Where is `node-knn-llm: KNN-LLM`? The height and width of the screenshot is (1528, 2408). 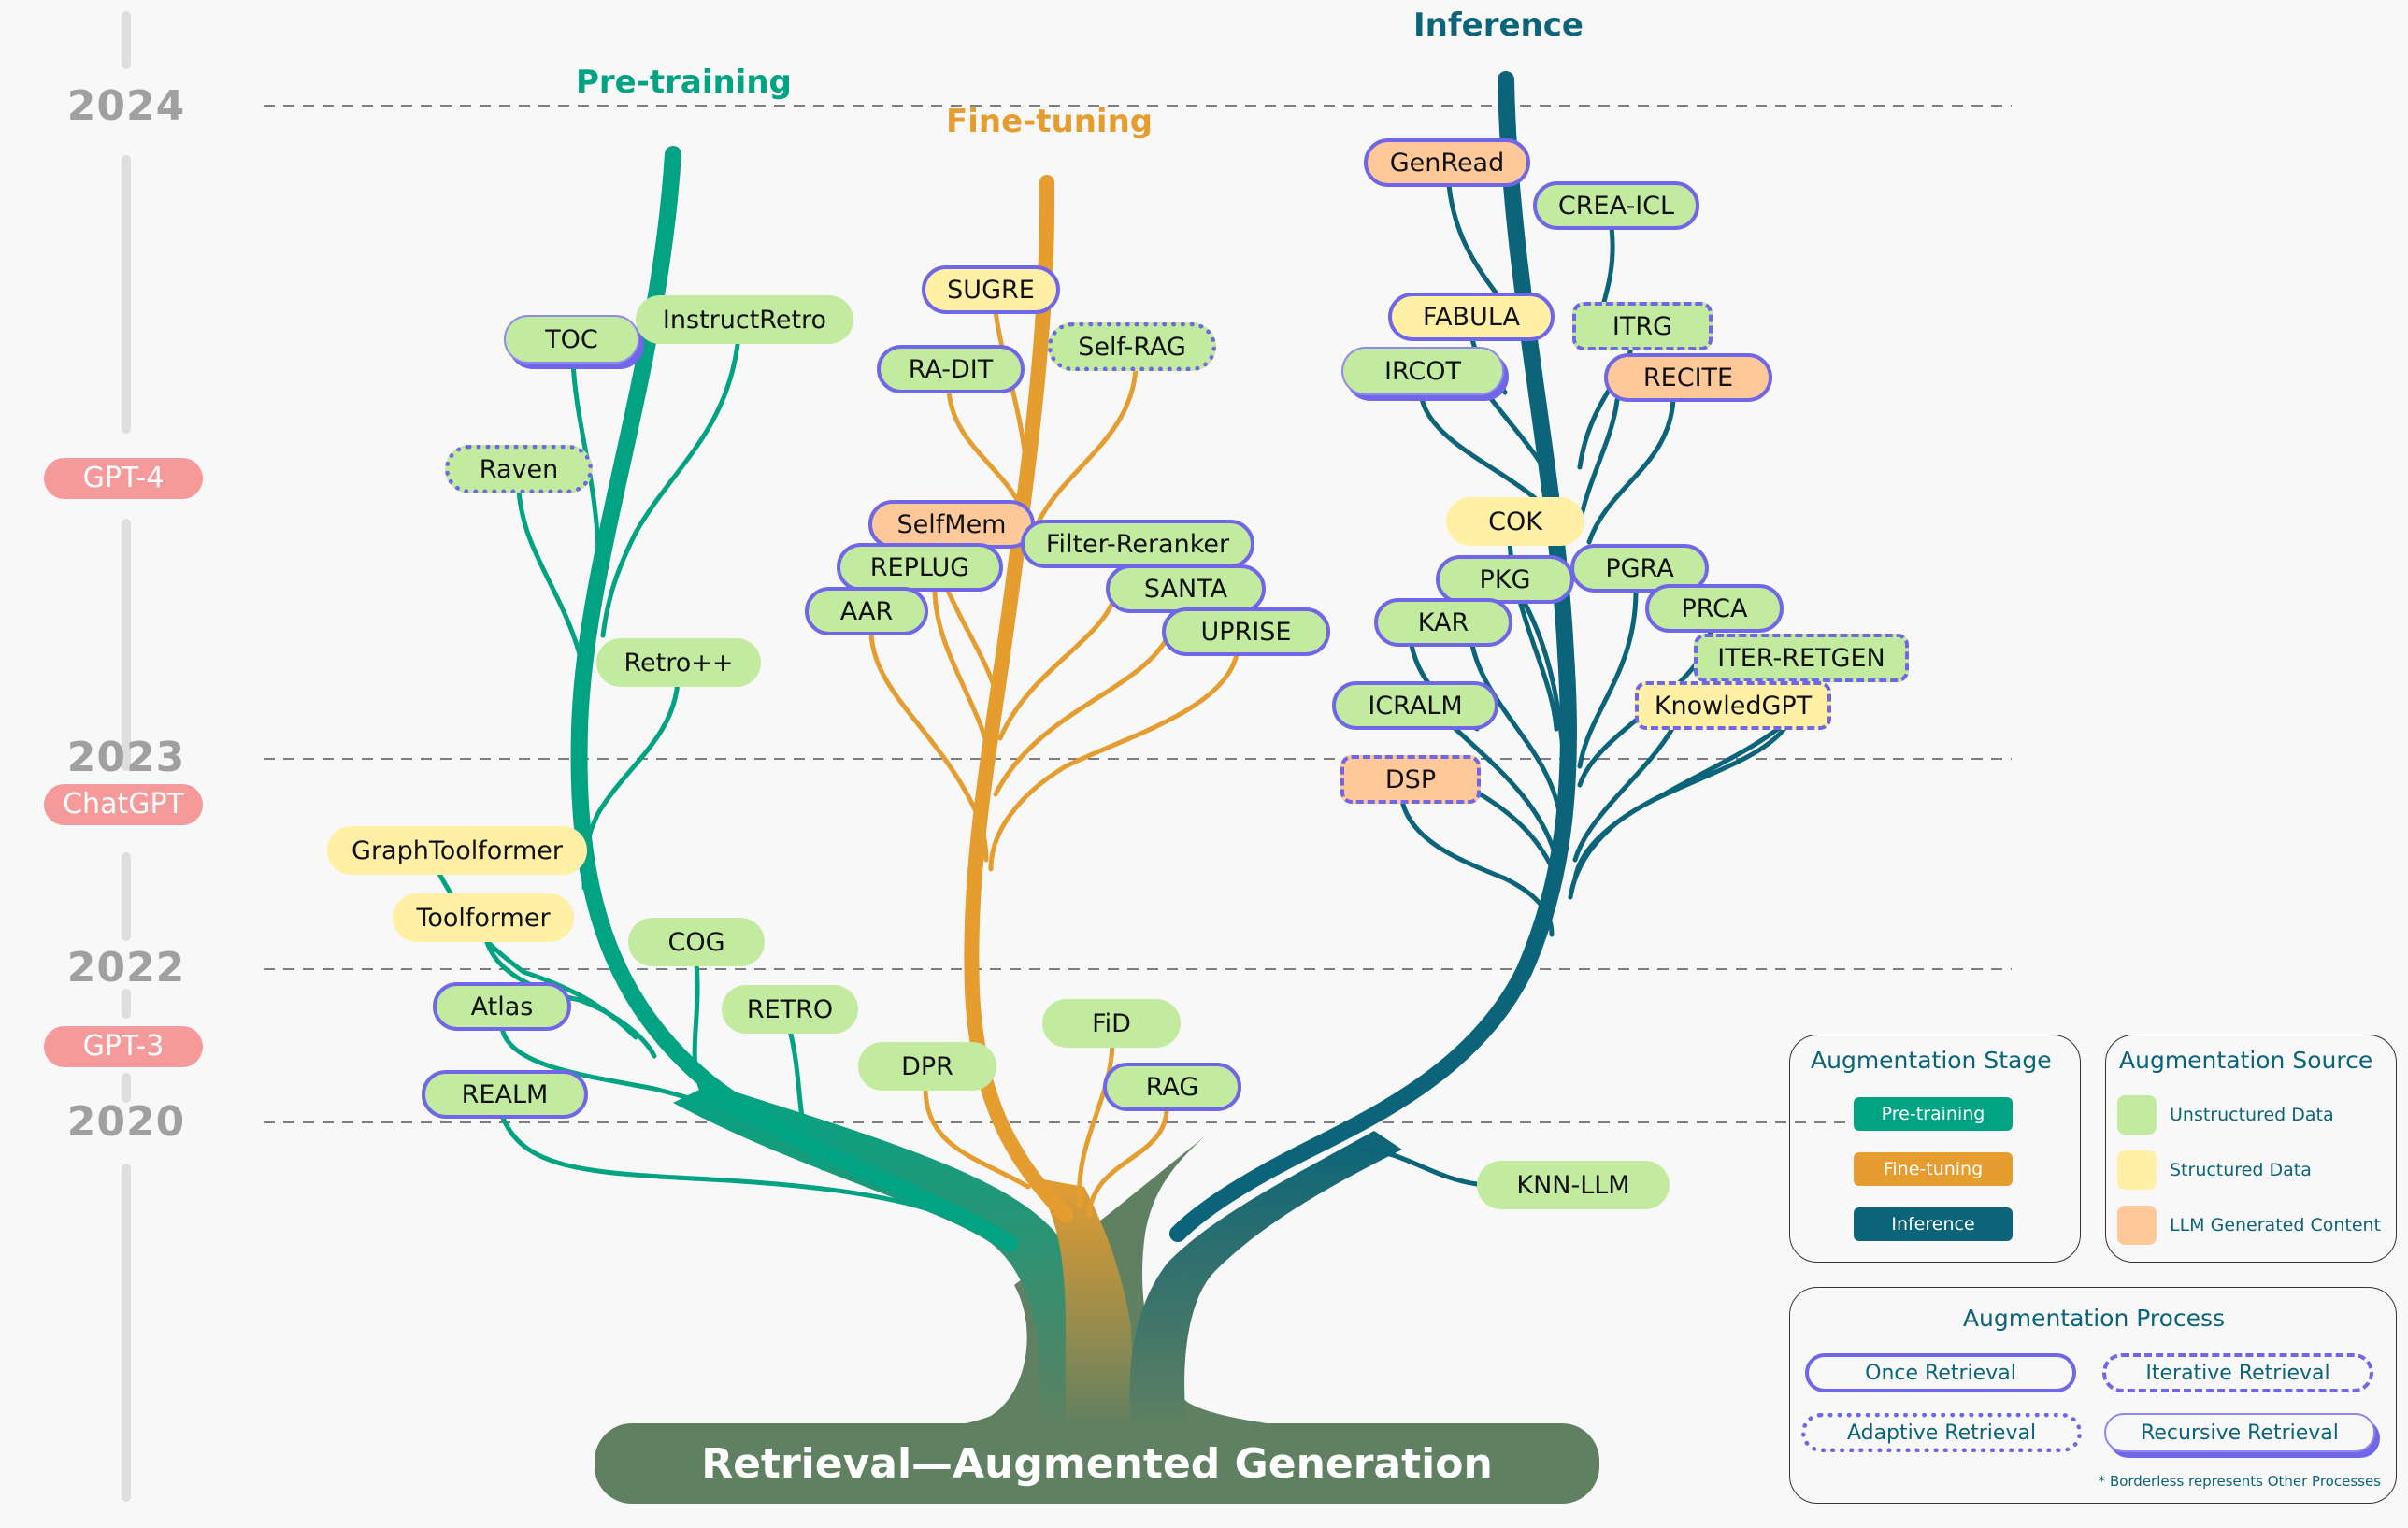 node-knn-llm: KNN-LLM is located at coordinates (1573, 1185).